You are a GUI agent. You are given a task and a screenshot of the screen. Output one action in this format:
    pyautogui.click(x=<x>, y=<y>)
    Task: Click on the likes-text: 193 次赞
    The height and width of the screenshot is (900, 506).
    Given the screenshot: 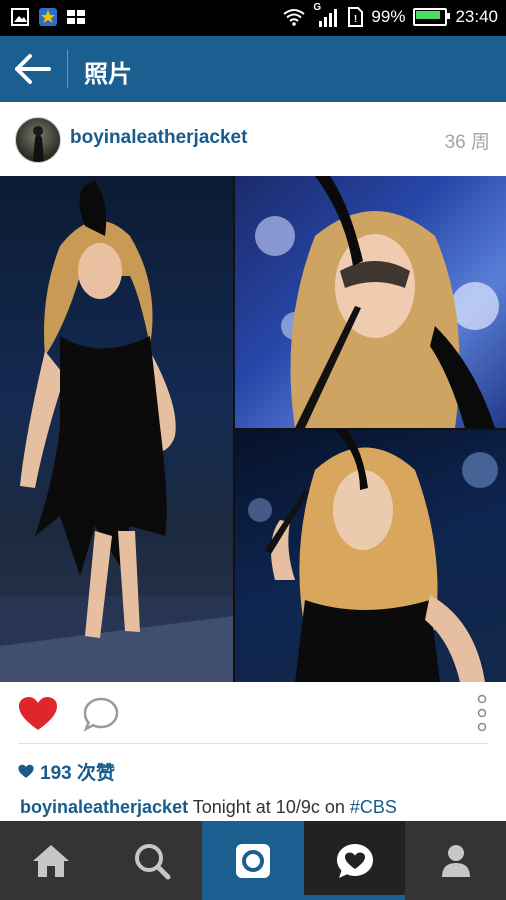 What is the action you would take?
    pyautogui.click(x=77, y=773)
    